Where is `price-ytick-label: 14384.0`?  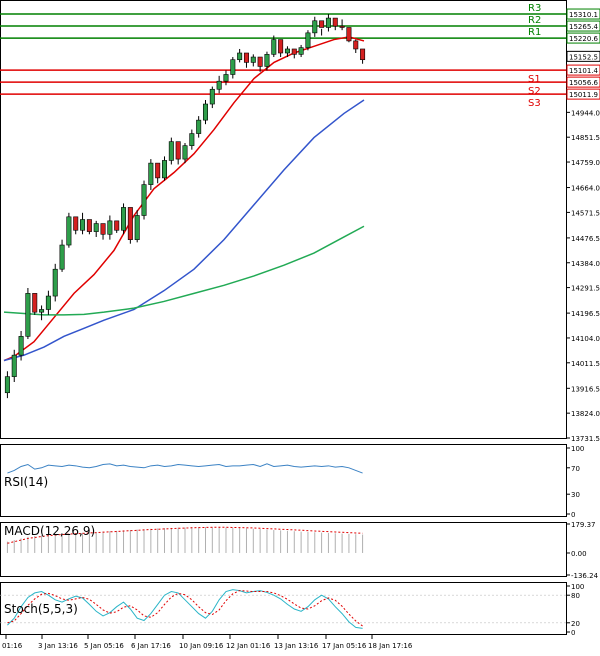 price-ytick-label: 14384.0 is located at coordinates (585, 264).